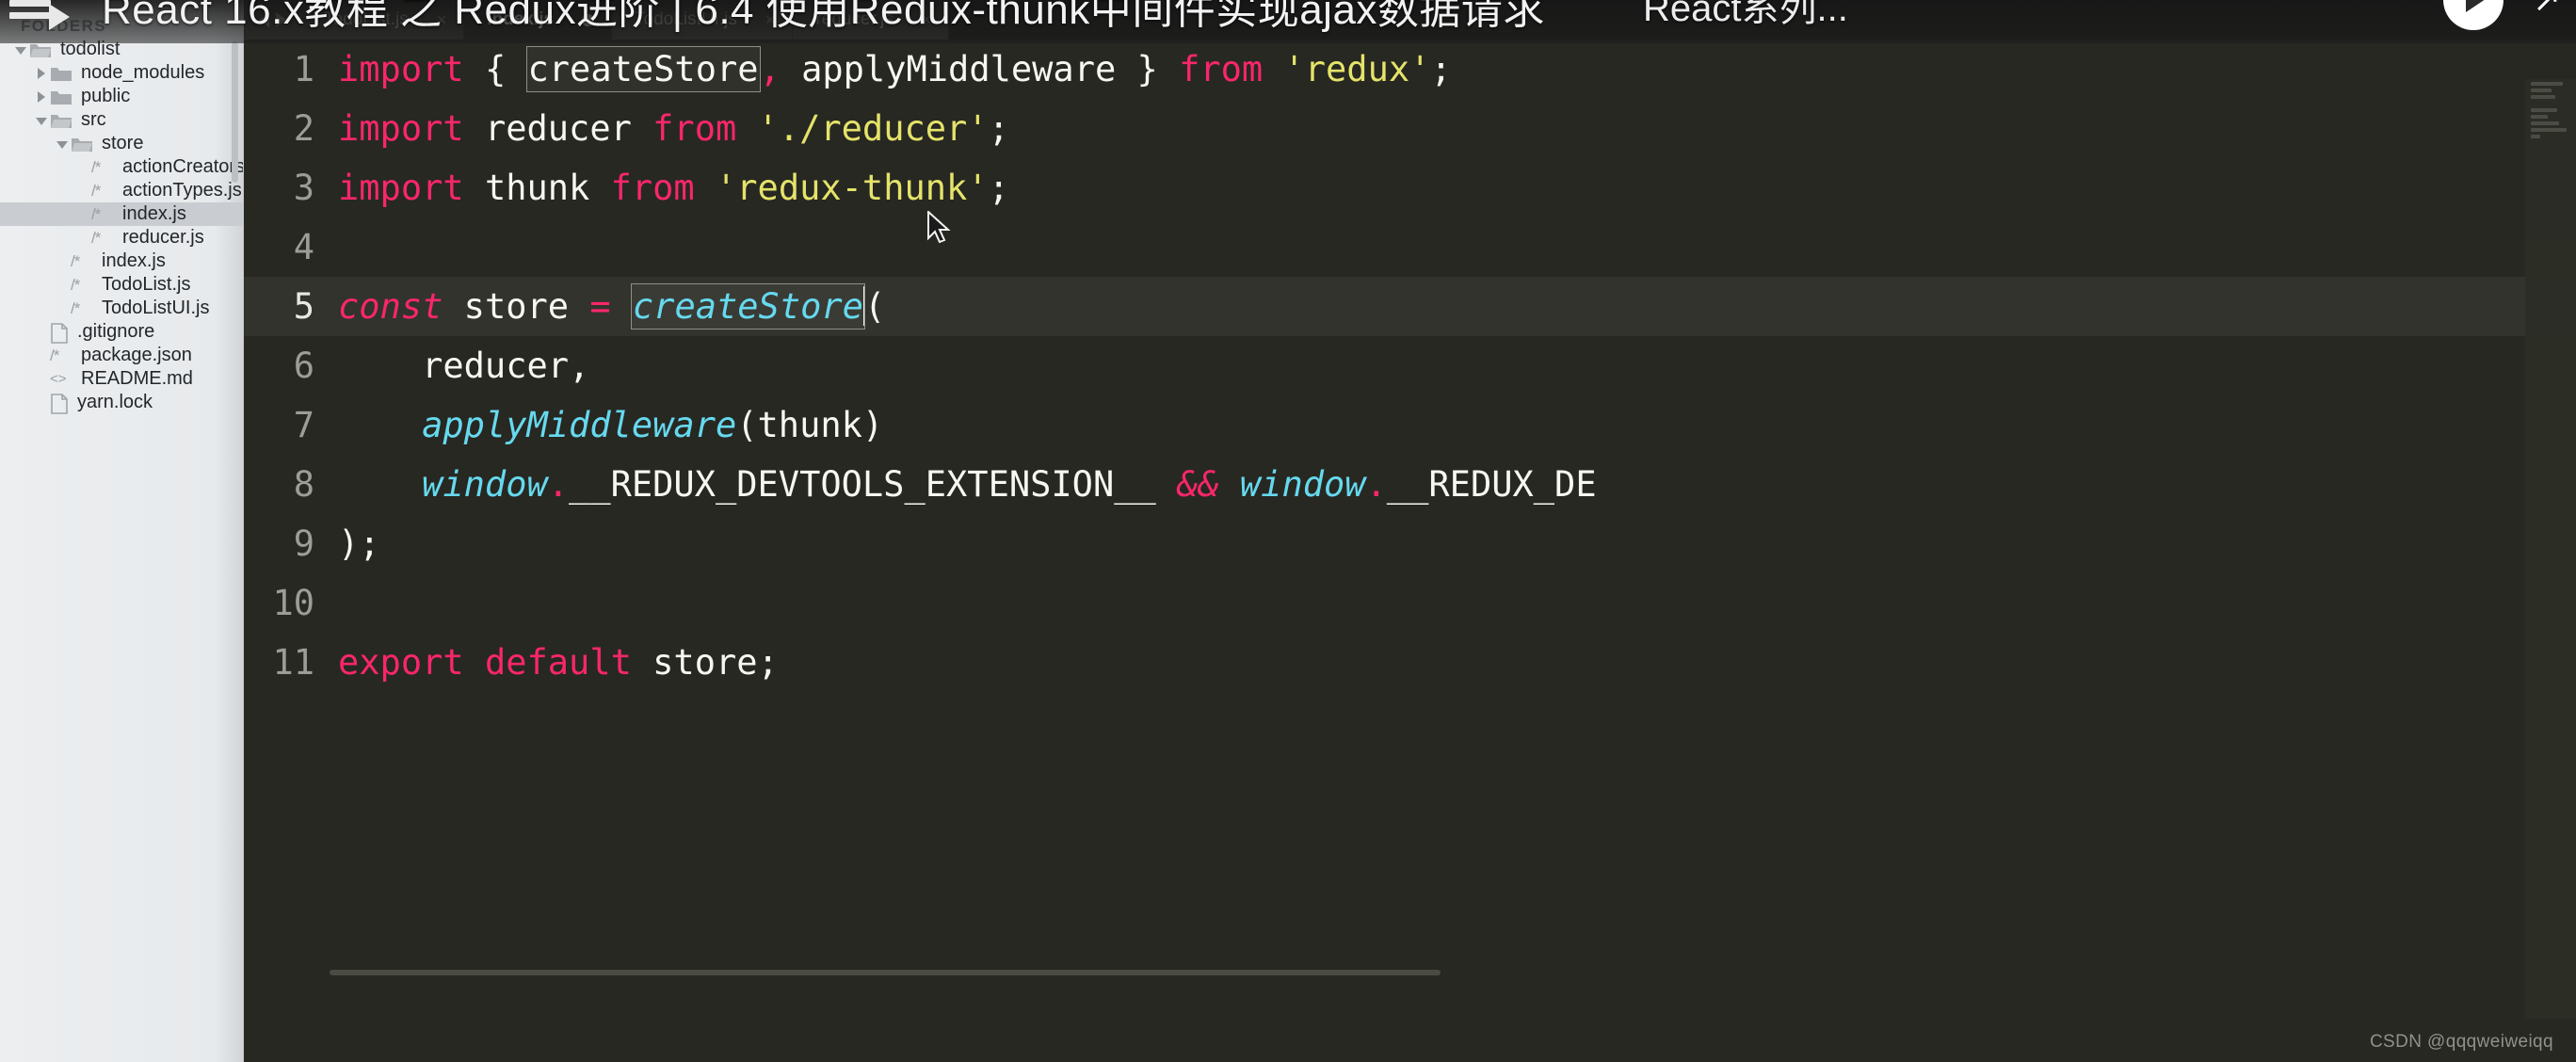  Describe the element at coordinates (747, 306) in the screenshot. I see `selection-create-store-call: createStore` at that location.